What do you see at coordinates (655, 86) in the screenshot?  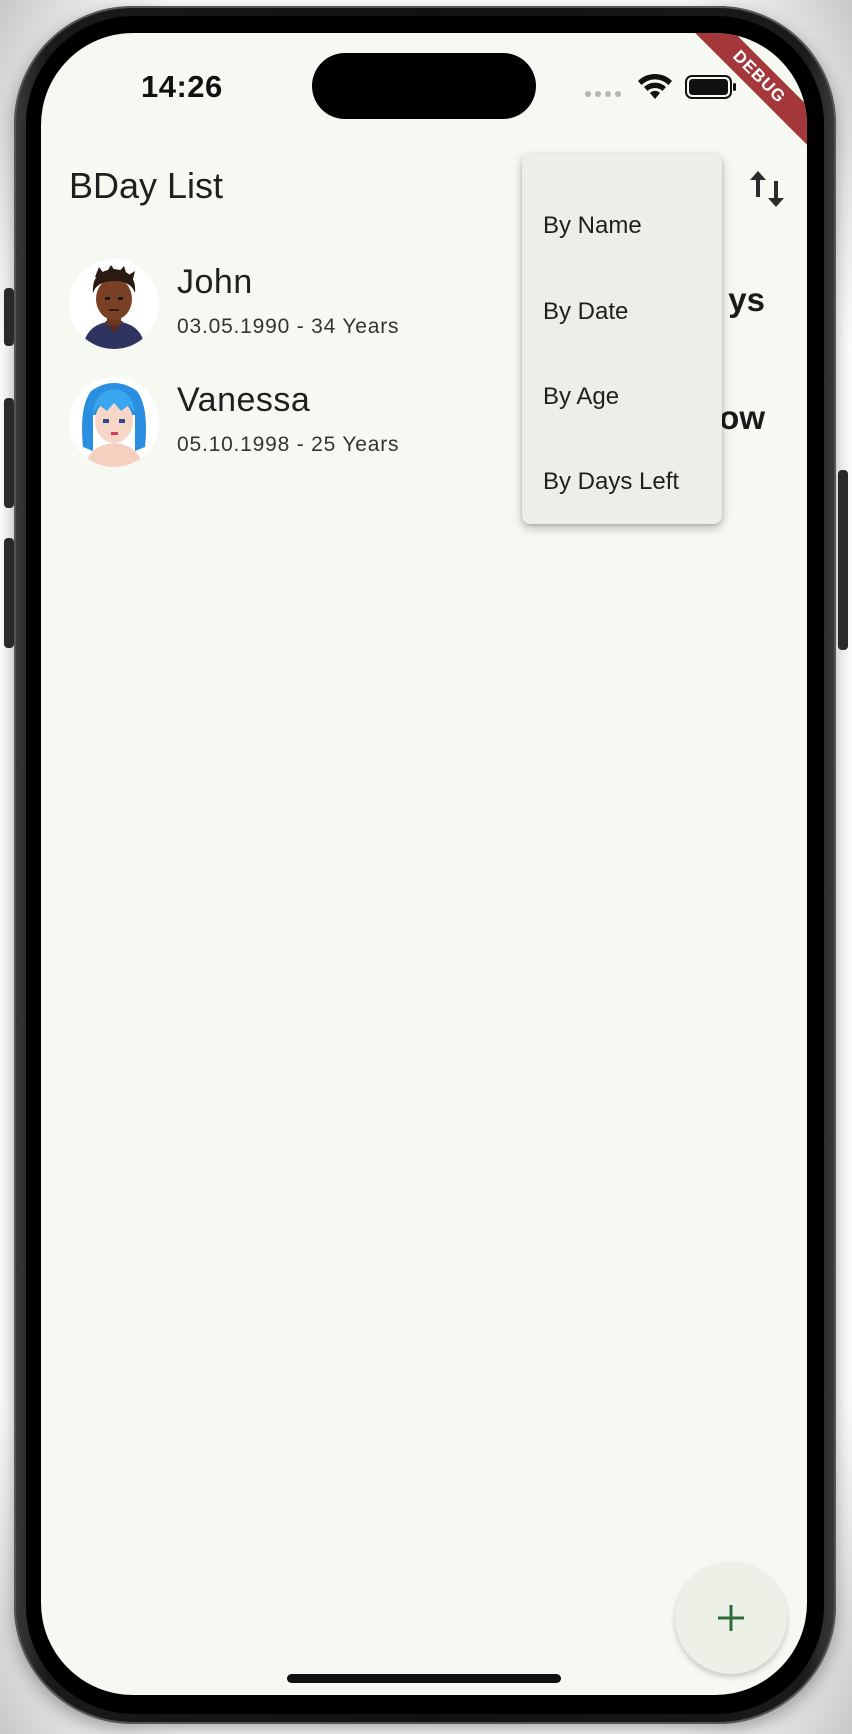 I see `wifi-icon` at bounding box center [655, 86].